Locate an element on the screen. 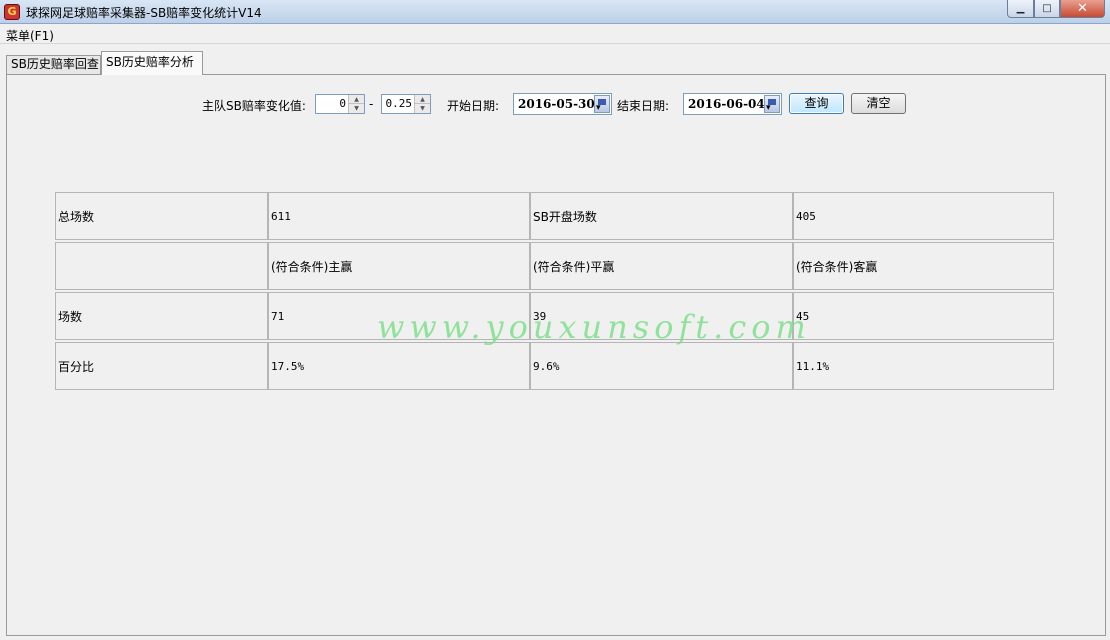  stats-cell: 611 is located at coordinates (399, 216).